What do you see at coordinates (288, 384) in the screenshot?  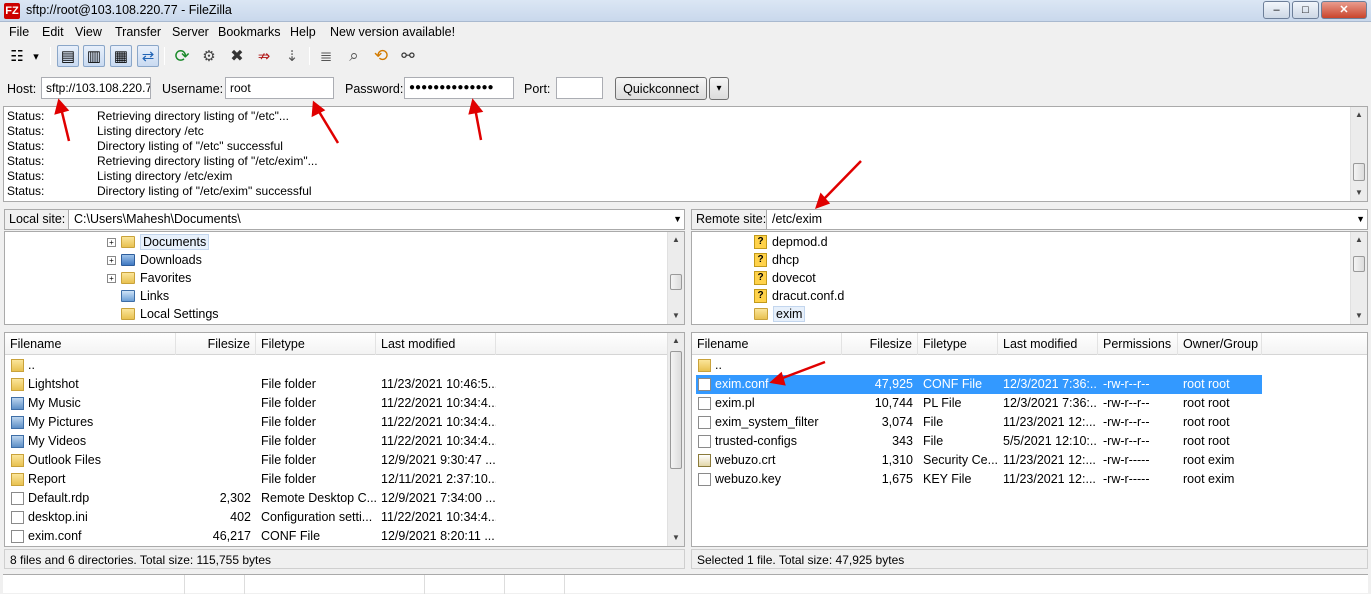 I see `file-type-cell: File folder` at bounding box center [288, 384].